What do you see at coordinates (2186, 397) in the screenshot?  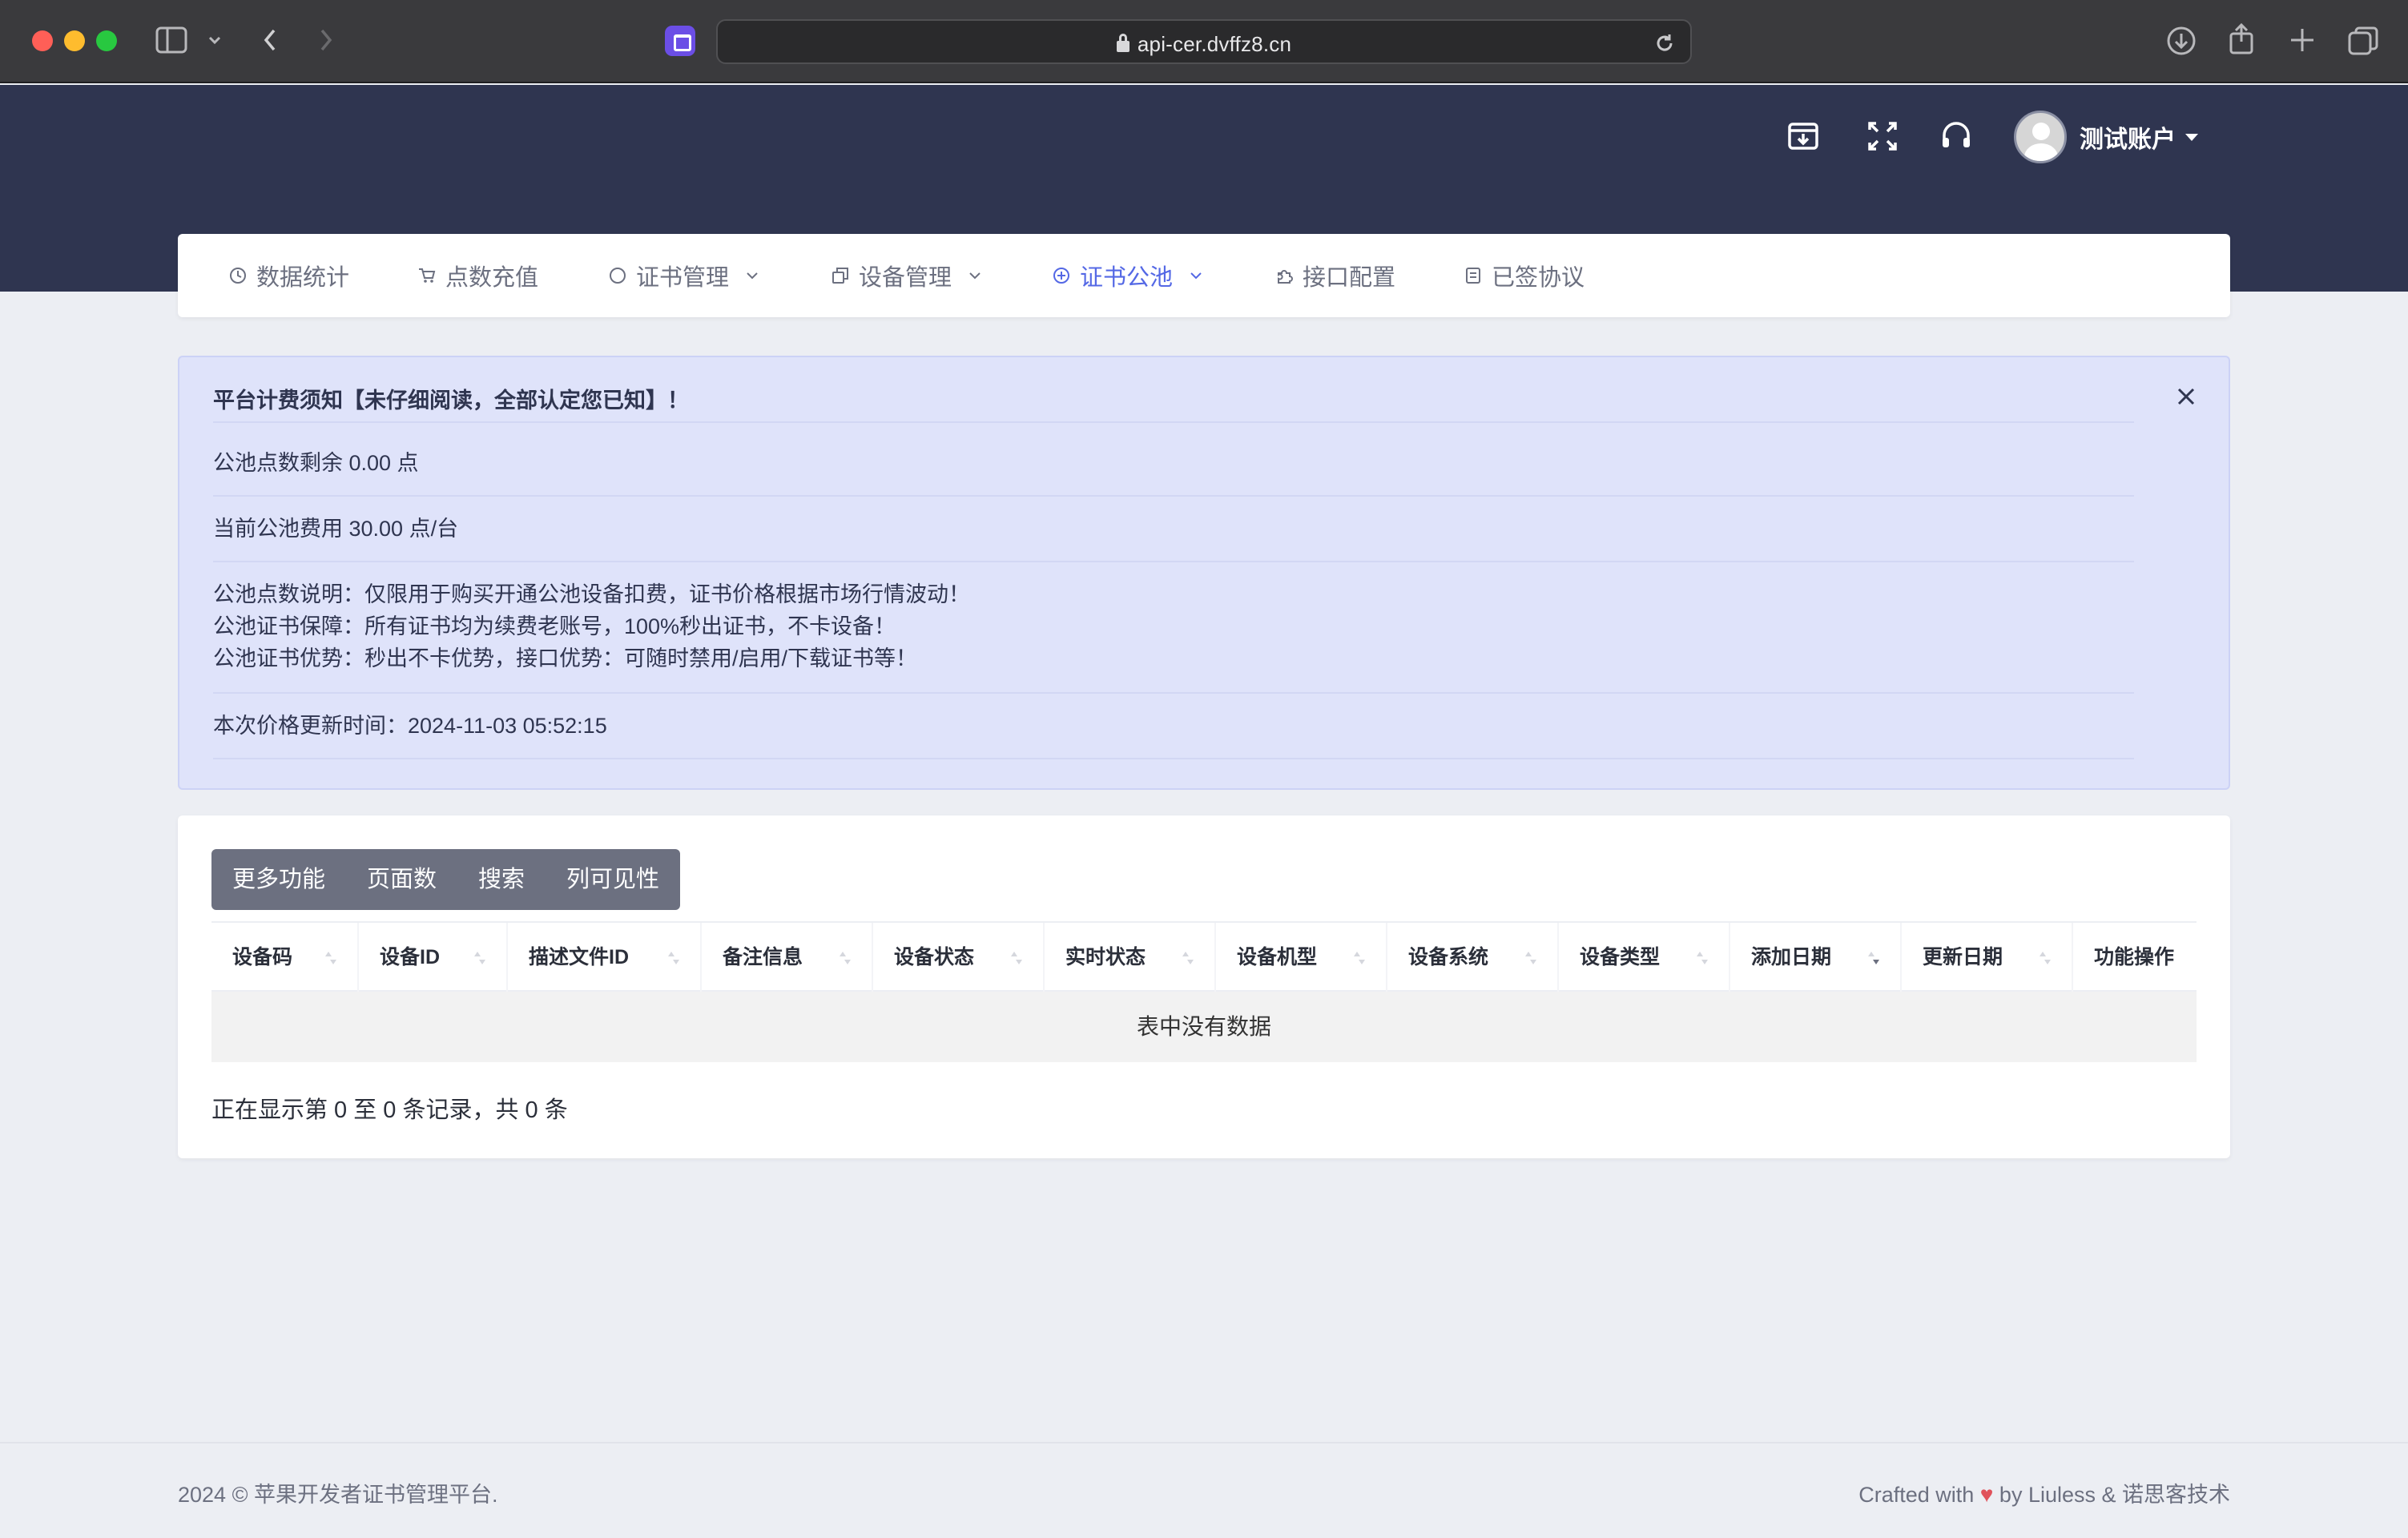 I see `close-icon` at bounding box center [2186, 397].